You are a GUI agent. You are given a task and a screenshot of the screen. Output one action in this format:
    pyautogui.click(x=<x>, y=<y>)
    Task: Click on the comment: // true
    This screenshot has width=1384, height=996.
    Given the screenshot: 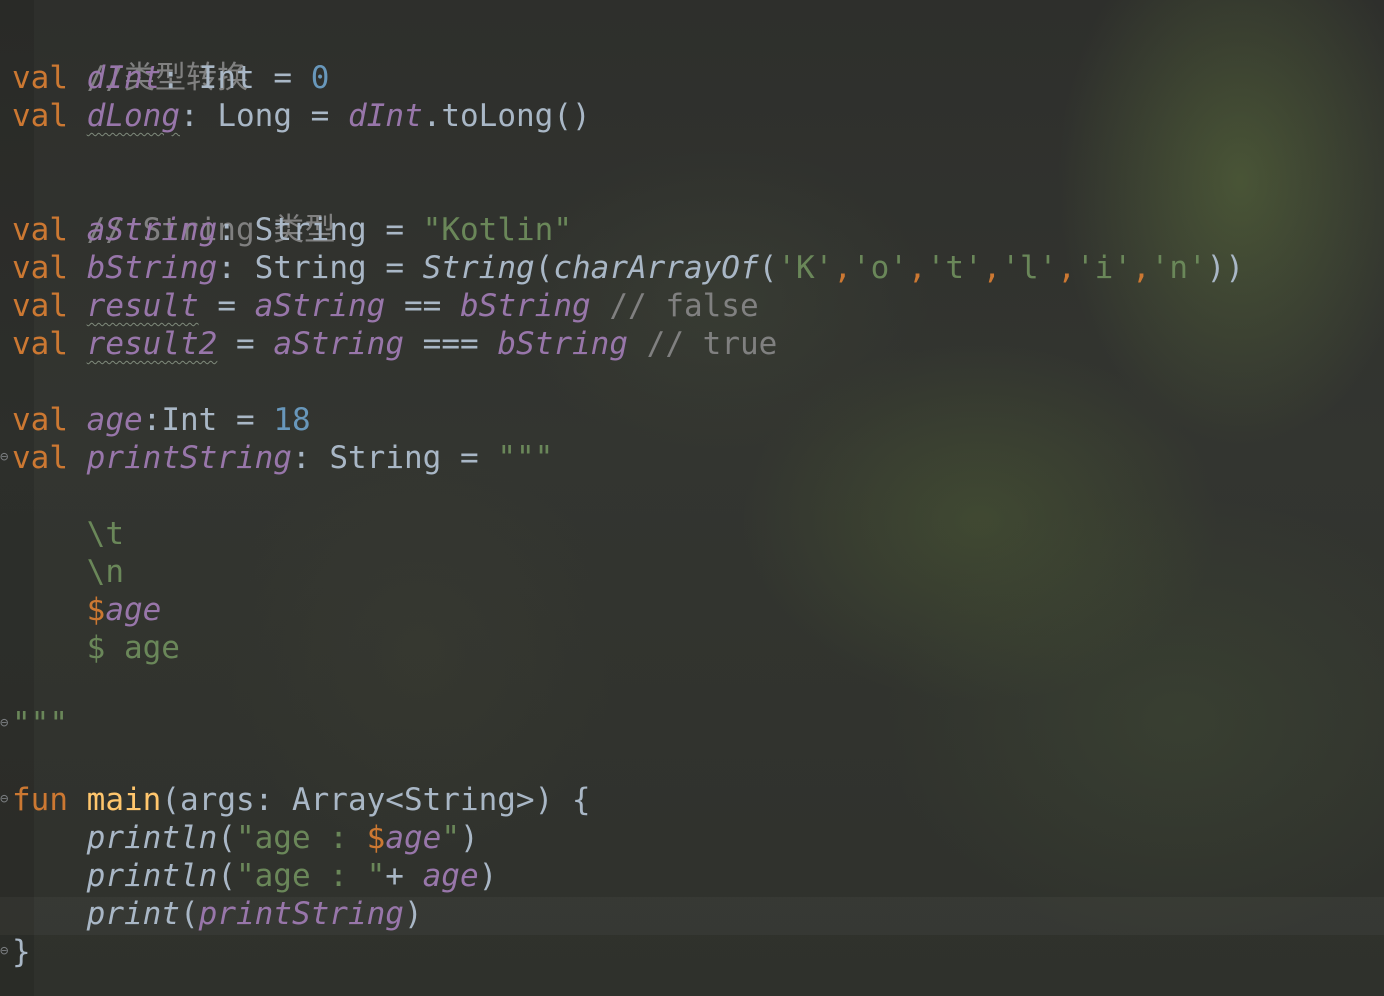 What is the action you would take?
    pyautogui.click(x=712, y=344)
    